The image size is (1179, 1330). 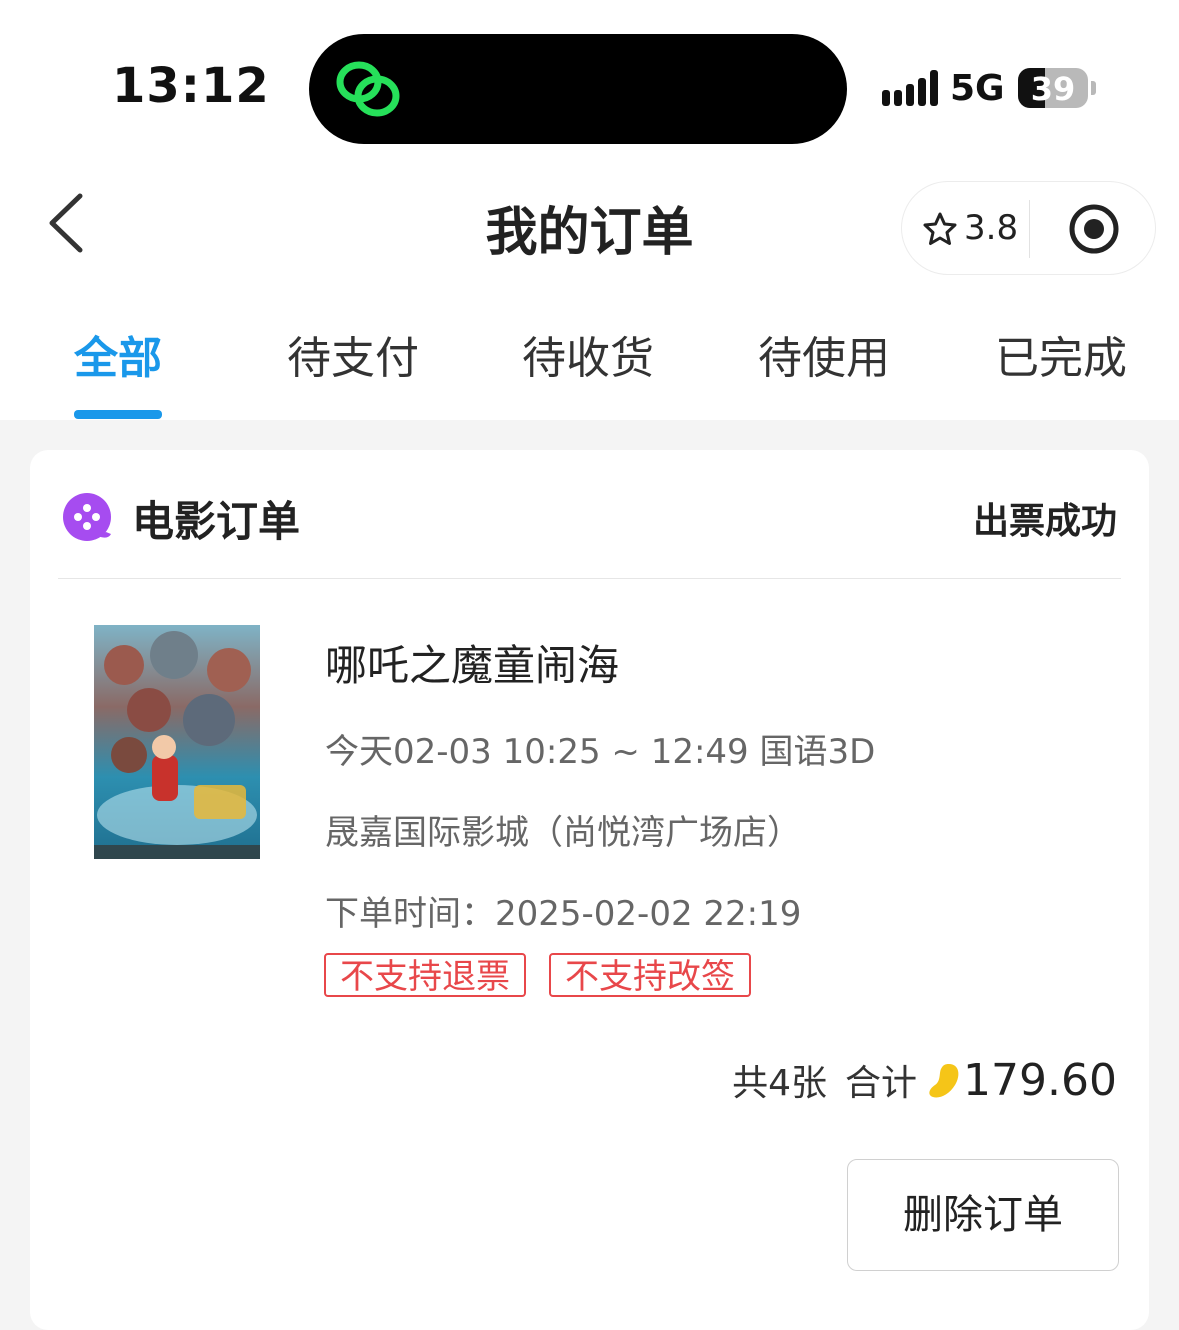 What do you see at coordinates (1044, 521) in the screenshot?
I see `order-status: 出票成功` at bounding box center [1044, 521].